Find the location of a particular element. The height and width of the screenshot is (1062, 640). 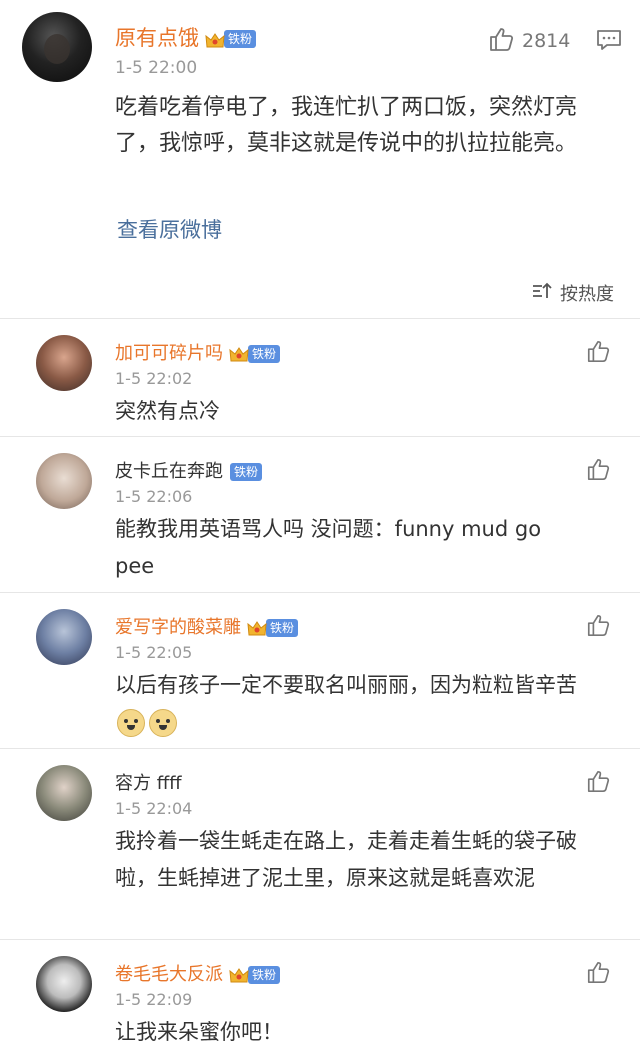

comment-time: 1-5 22:02 is located at coordinates (154, 378).